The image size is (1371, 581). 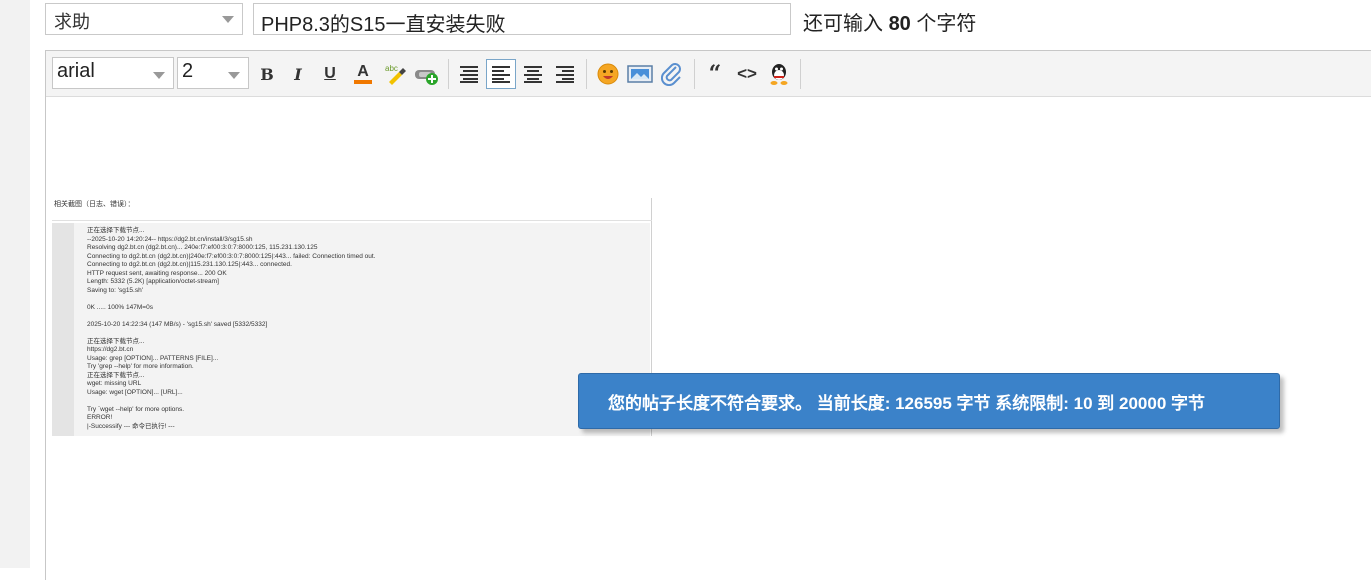 What do you see at coordinates (140, 366) in the screenshot?
I see `log-line: Try 'grep --help' for more information.` at bounding box center [140, 366].